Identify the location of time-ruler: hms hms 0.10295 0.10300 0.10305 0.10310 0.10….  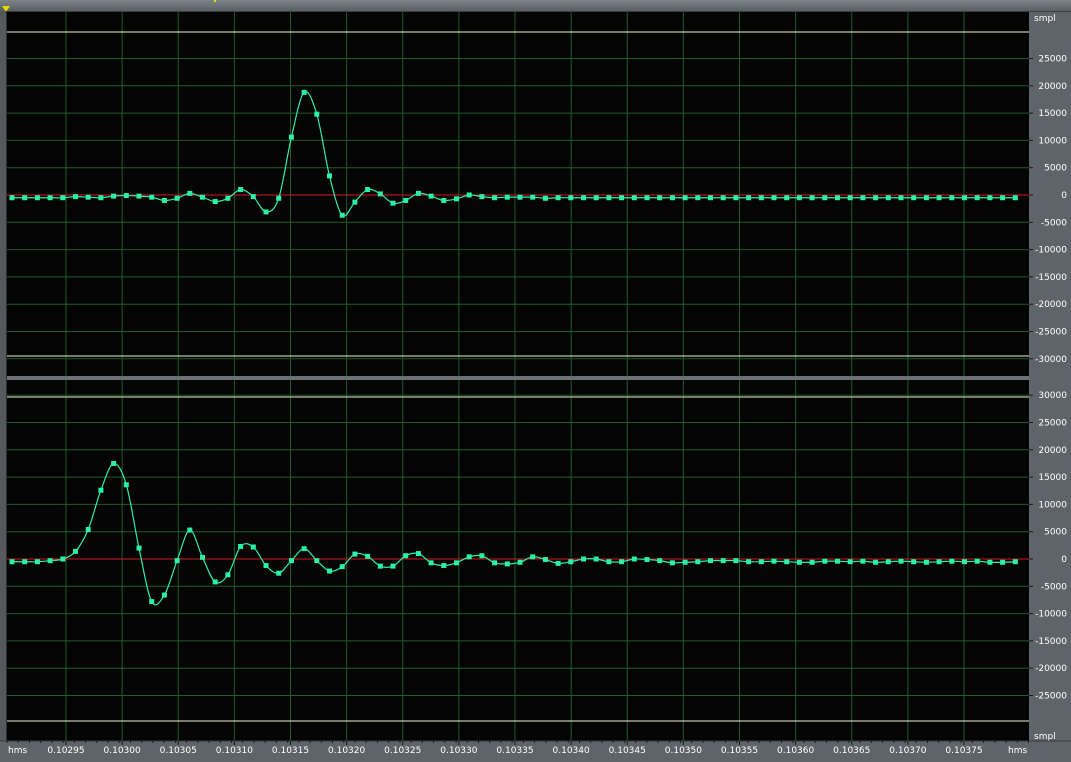
(535, 751).